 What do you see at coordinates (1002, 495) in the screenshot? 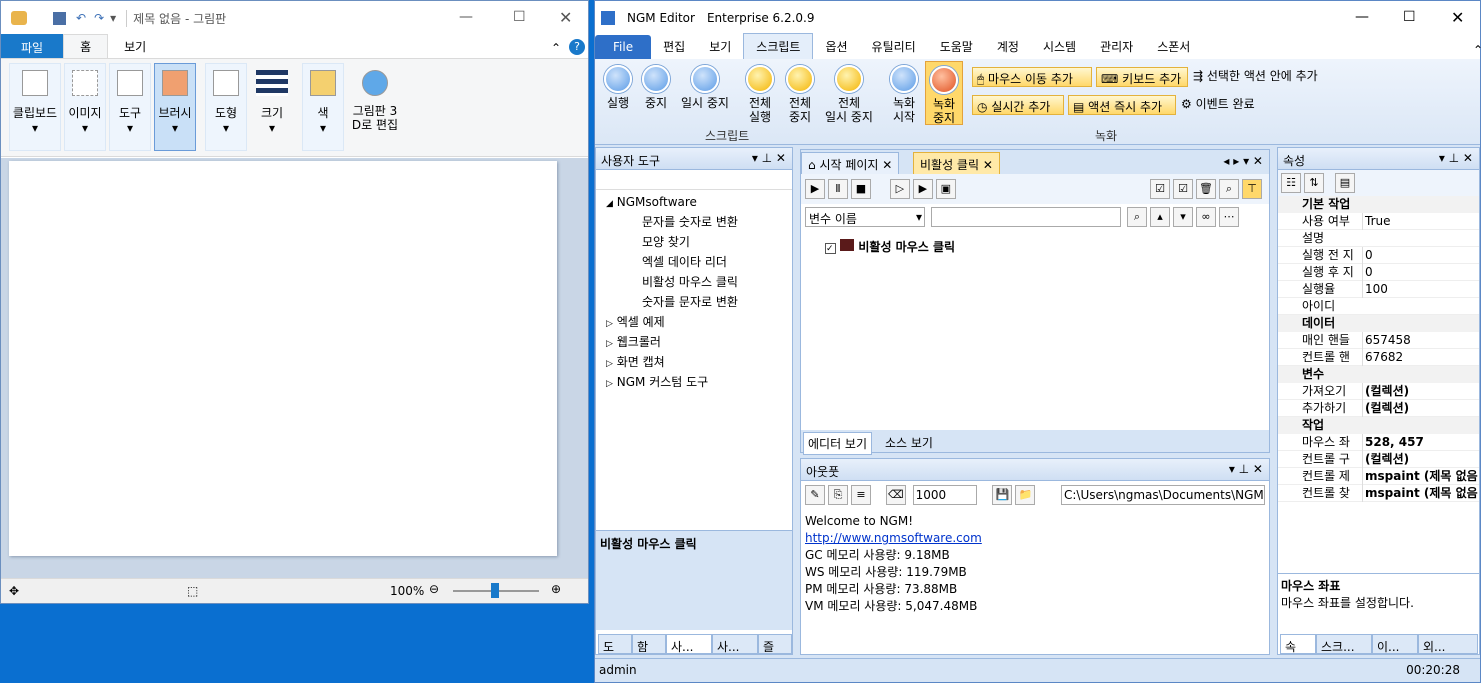
I see `save-icon: 💾` at bounding box center [1002, 495].